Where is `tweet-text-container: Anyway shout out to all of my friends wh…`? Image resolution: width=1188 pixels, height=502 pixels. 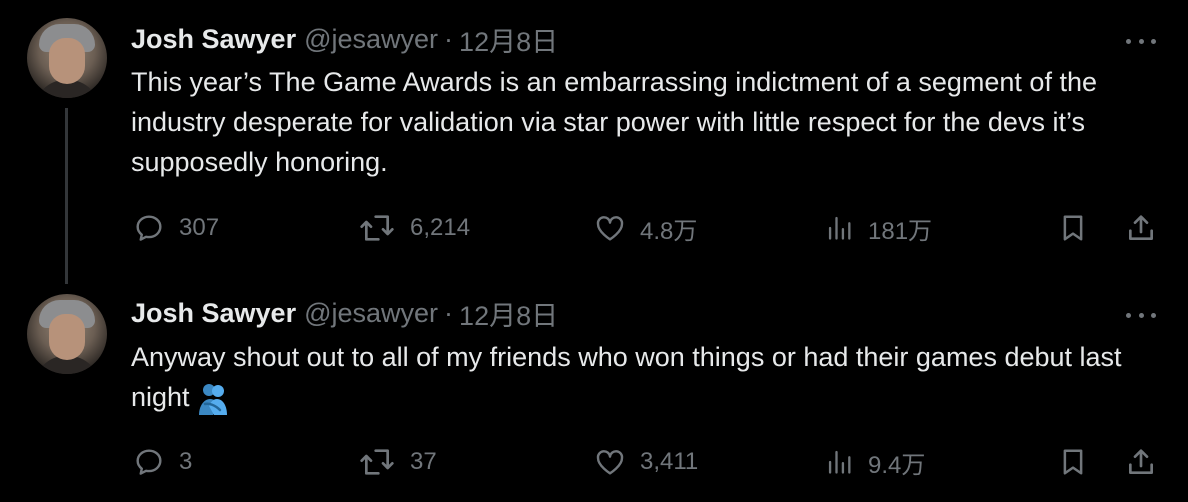
tweet-text-container: Anyway shout out to all of my friends wh… is located at coordinates (651, 377).